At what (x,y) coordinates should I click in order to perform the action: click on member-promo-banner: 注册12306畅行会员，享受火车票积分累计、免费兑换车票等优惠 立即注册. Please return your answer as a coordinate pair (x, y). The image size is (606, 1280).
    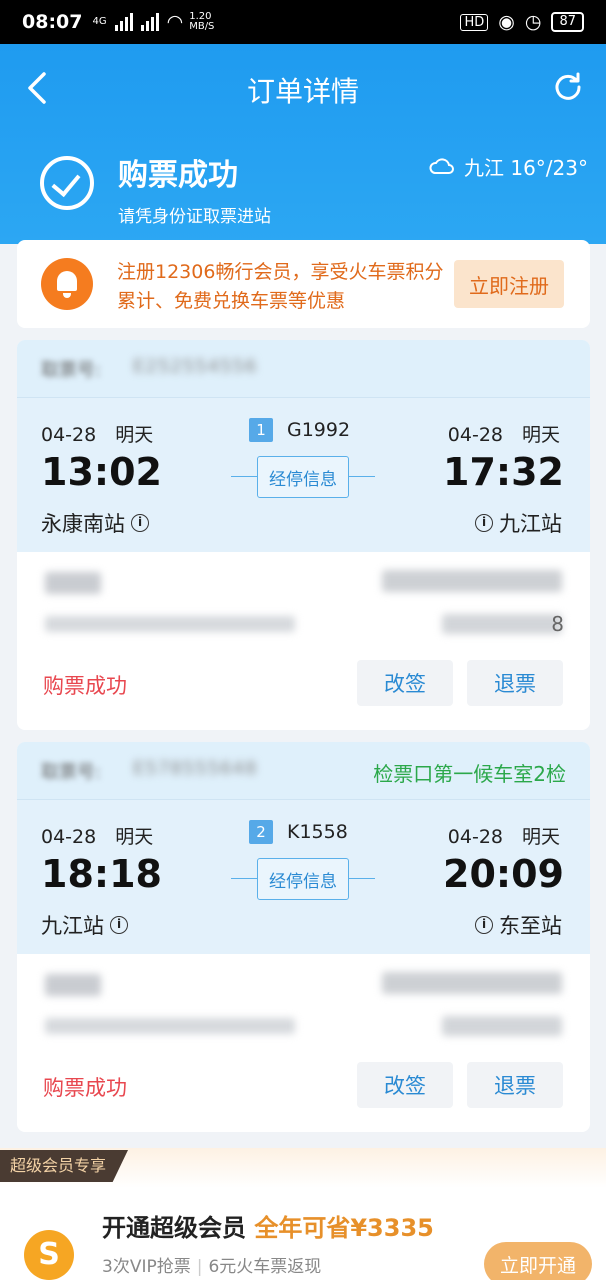
    Looking at the image, I should click on (303, 284).